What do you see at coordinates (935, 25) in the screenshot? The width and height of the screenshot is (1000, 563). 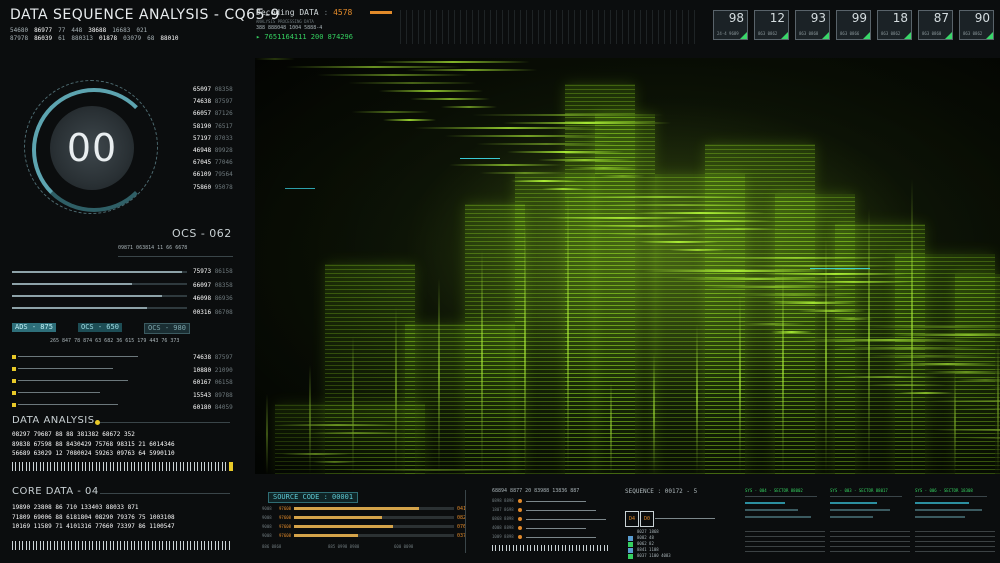 I see `stat-tile: 87 863 0860` at bounding box center [935, 25].